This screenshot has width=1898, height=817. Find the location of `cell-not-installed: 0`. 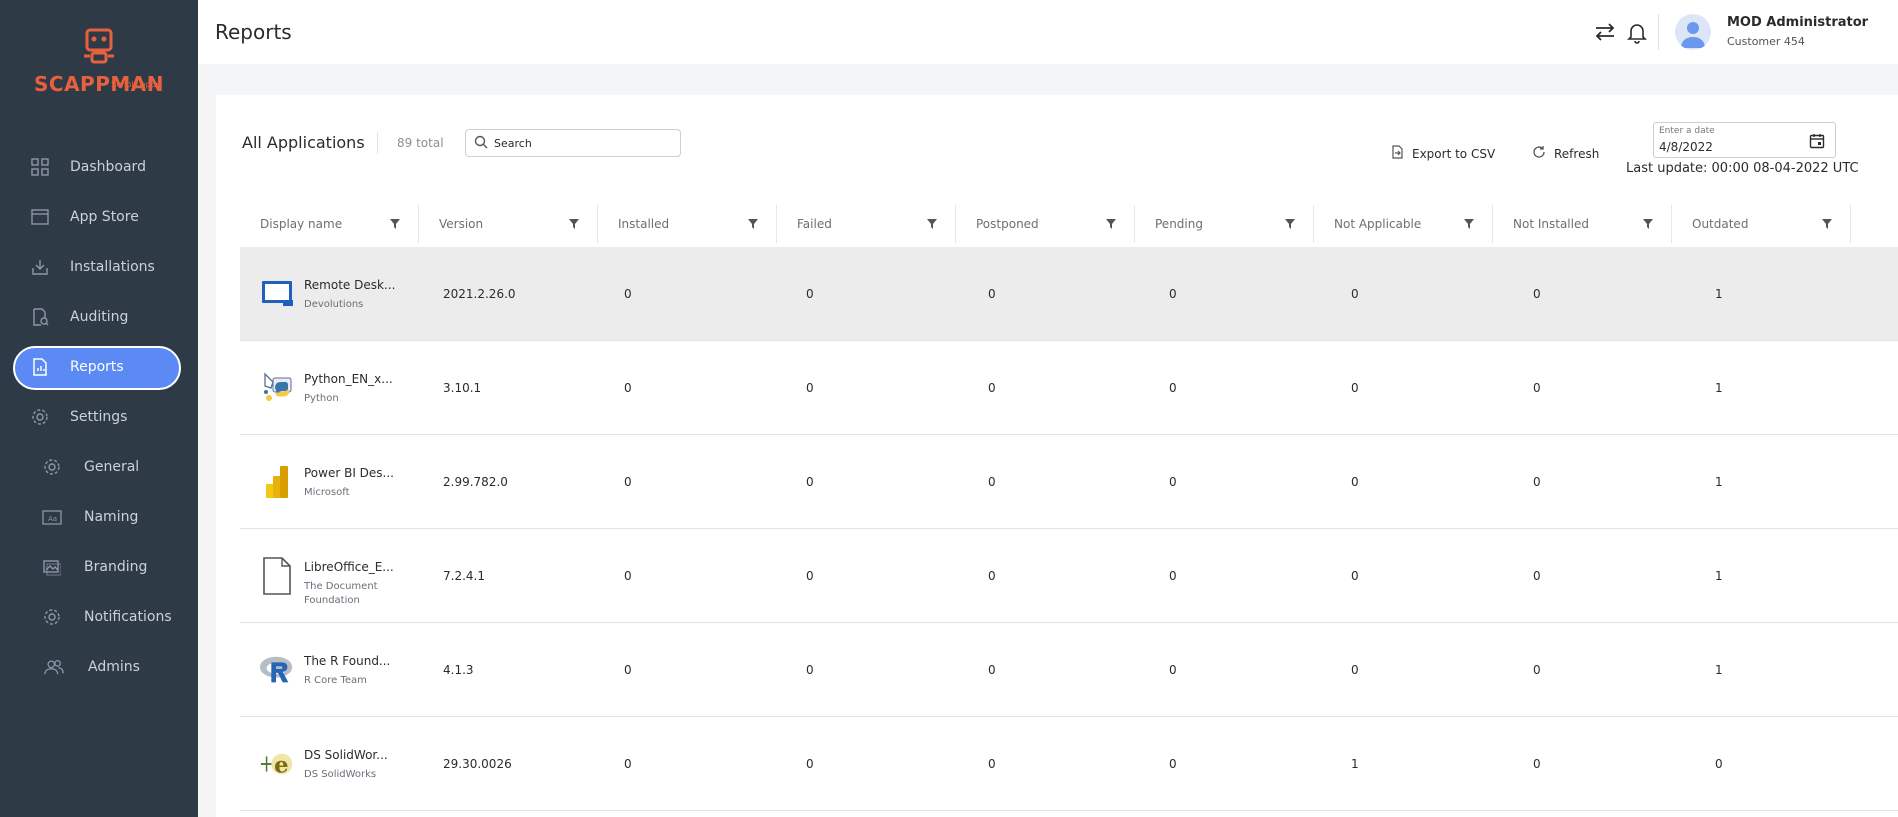

cell-not-installed: 0 is located at coordinates (1537, 293).